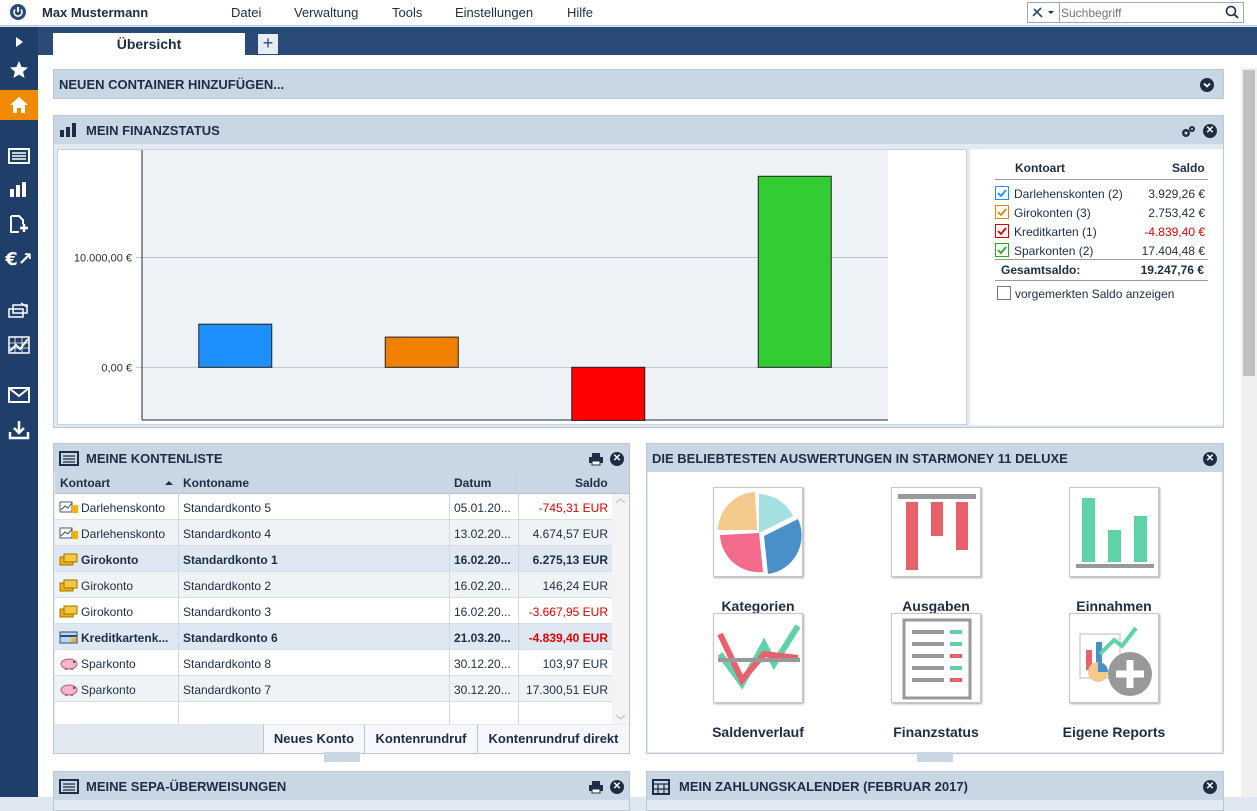 Image resolution: width=1257 pixels, height=811 pixels. What do you see at coordinates (823, 786) in the screenshot?
I see `panel-title: MEIN ZAHLUNGSKALENDER (FEBRUAR 2017)` at bounding box center [823, 786].